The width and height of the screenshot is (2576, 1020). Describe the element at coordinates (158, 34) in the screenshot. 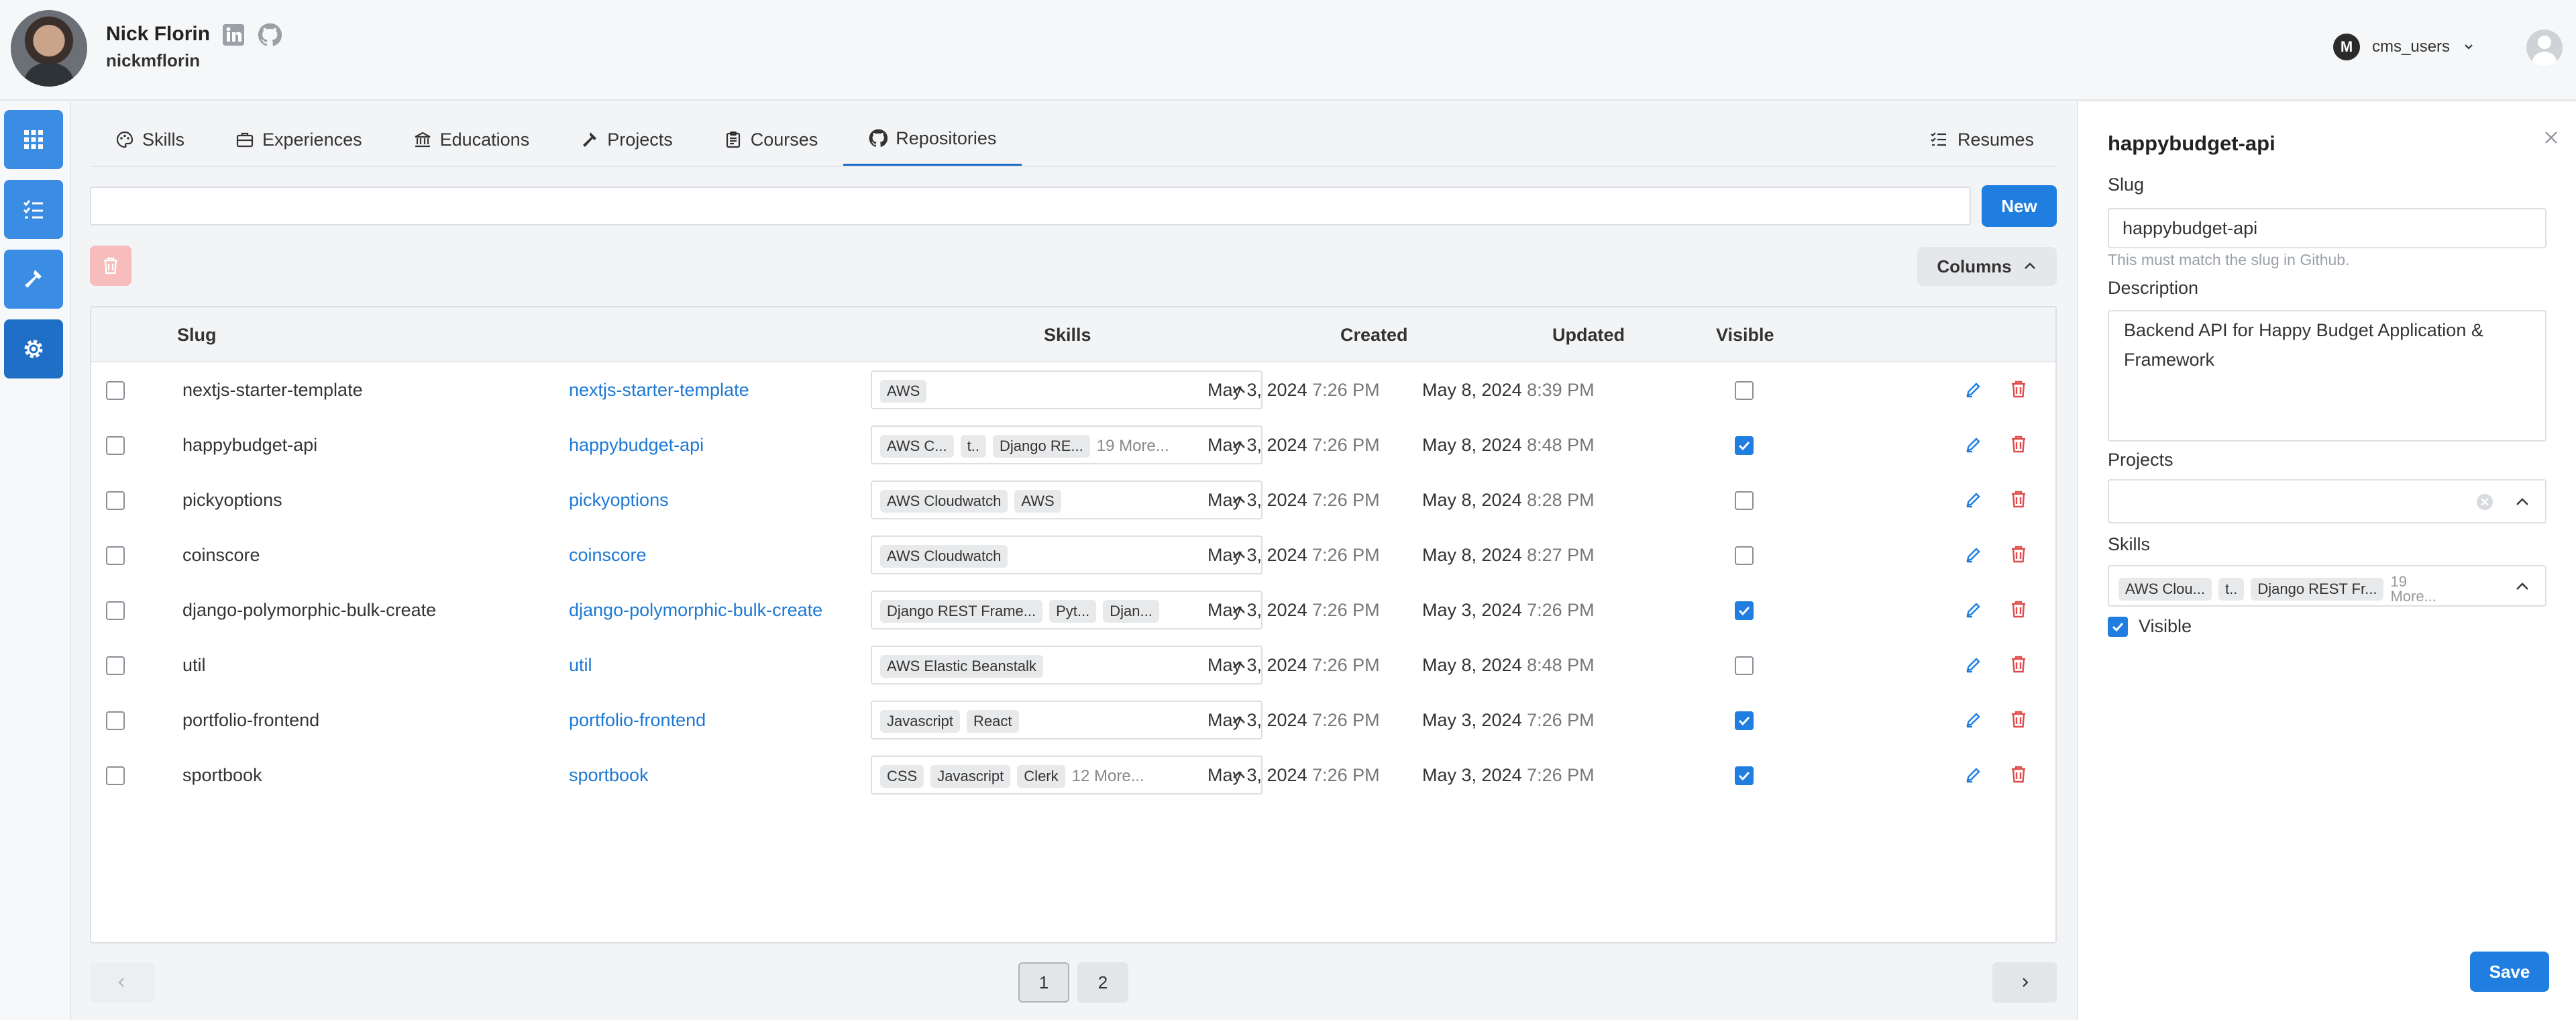

I see `profile-name: Nick Florin` at that location.